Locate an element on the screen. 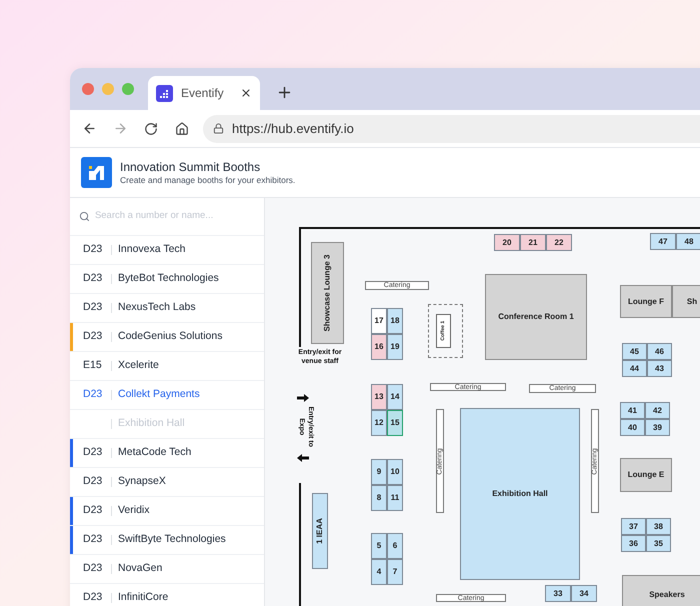 The width and height of the screenshot is (700, 606). room: Conference Room 1 is located at coordinates (536, 317).